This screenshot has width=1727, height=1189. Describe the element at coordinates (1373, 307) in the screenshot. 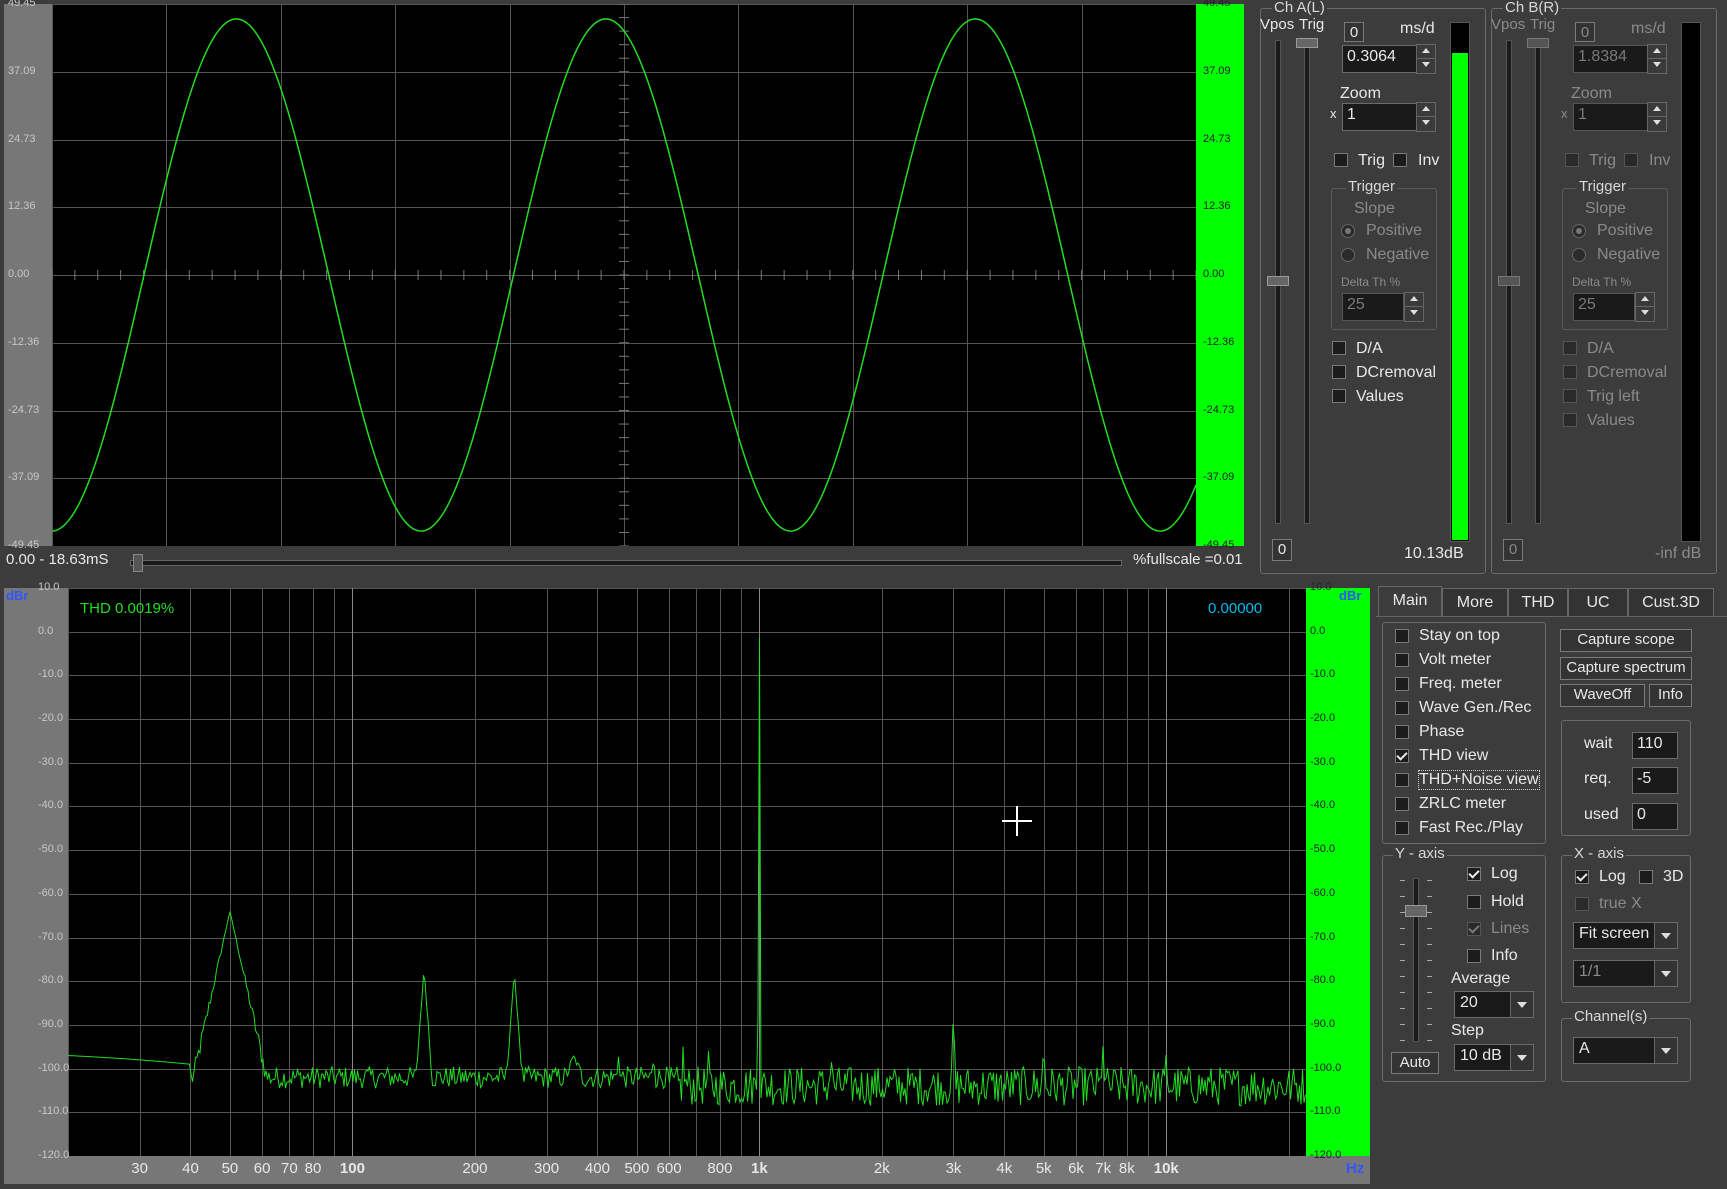

I see `channel-a-delta-input: 25` at that location.